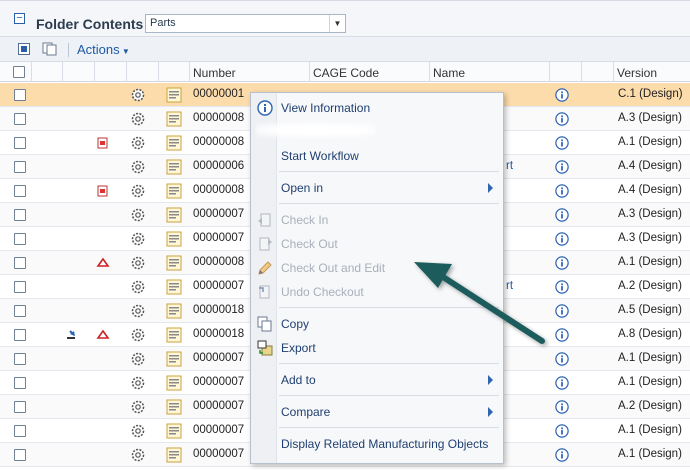  I want to click on menu-item-export: Export, so click(377, 348).